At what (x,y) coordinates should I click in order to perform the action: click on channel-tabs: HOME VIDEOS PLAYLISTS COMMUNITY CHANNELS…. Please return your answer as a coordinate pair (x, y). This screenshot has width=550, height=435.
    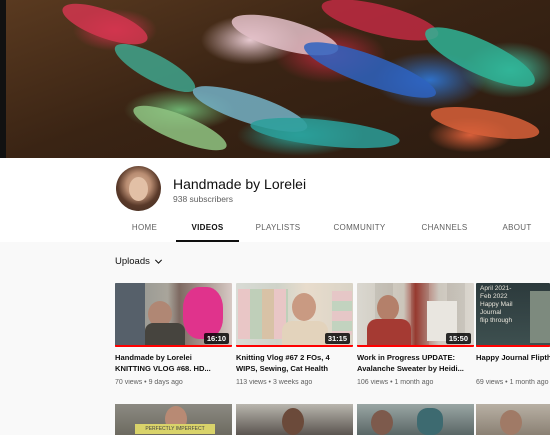
    Looking at the image, I should click on (330, 229).